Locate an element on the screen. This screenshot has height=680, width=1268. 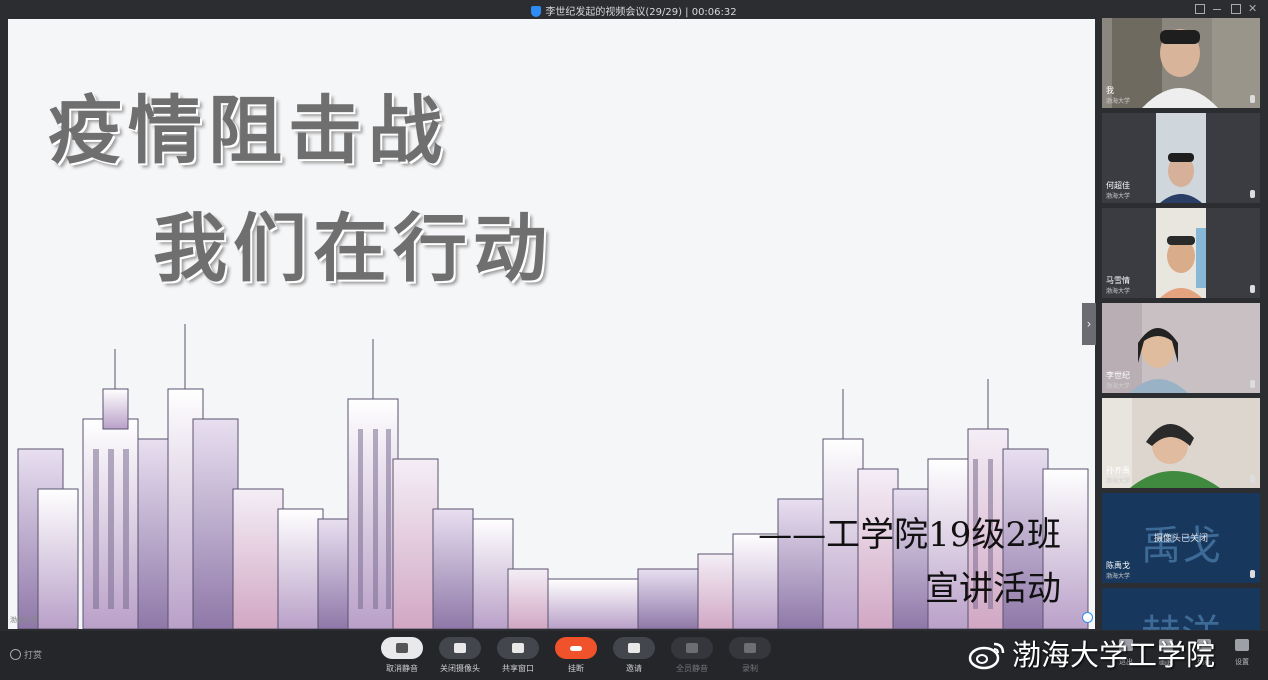
maximize-icon is located at coordinates (1236, 9).